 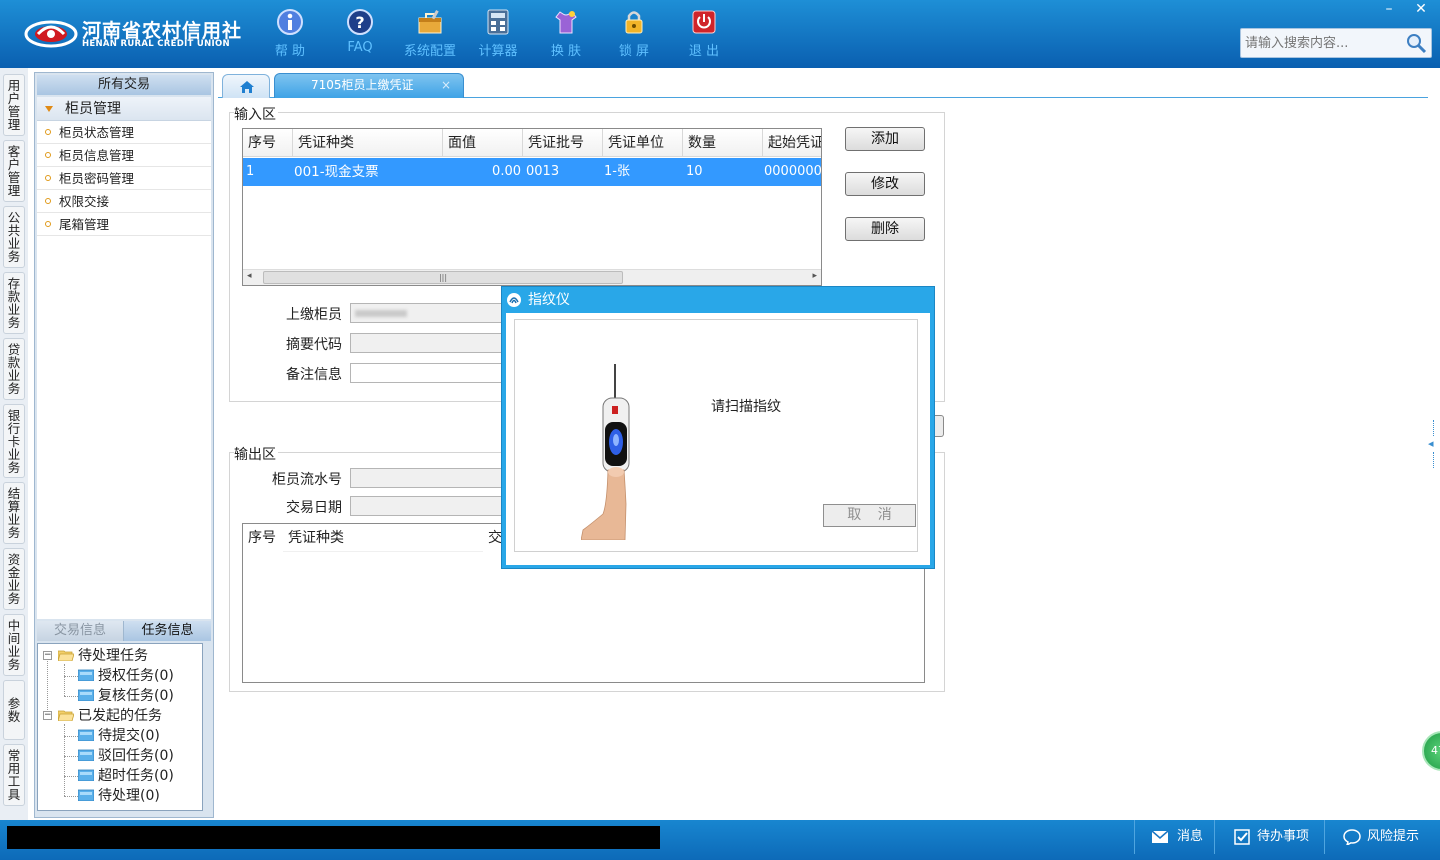 I want to click on tree-node-to-submit: 待提交(0), so click(x=119, y=736).